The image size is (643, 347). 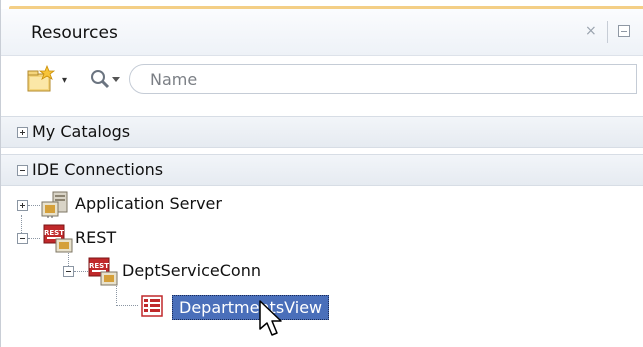 What do you see at coordinates (383, 79) in the screenshot?
I see `search-input` at bounding box center [383, 79].